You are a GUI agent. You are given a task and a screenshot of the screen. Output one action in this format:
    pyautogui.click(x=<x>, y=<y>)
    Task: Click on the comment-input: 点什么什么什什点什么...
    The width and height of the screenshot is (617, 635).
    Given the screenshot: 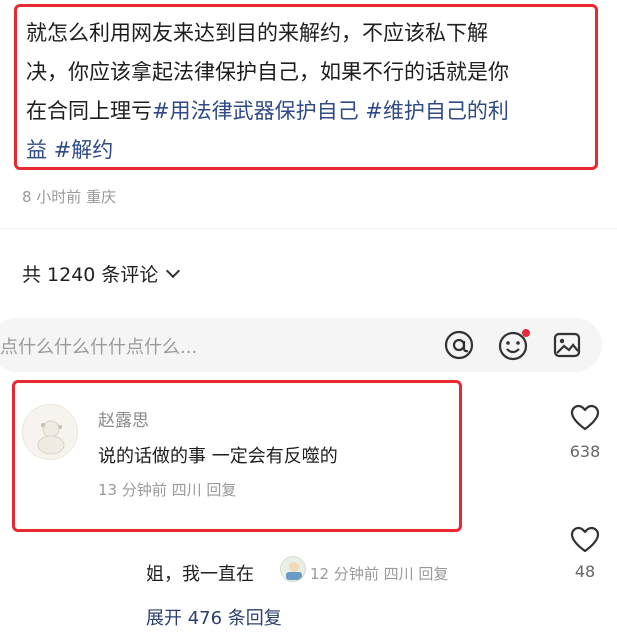 What is the action you would take?
    pyautogui.click(x=98, y=346)
    